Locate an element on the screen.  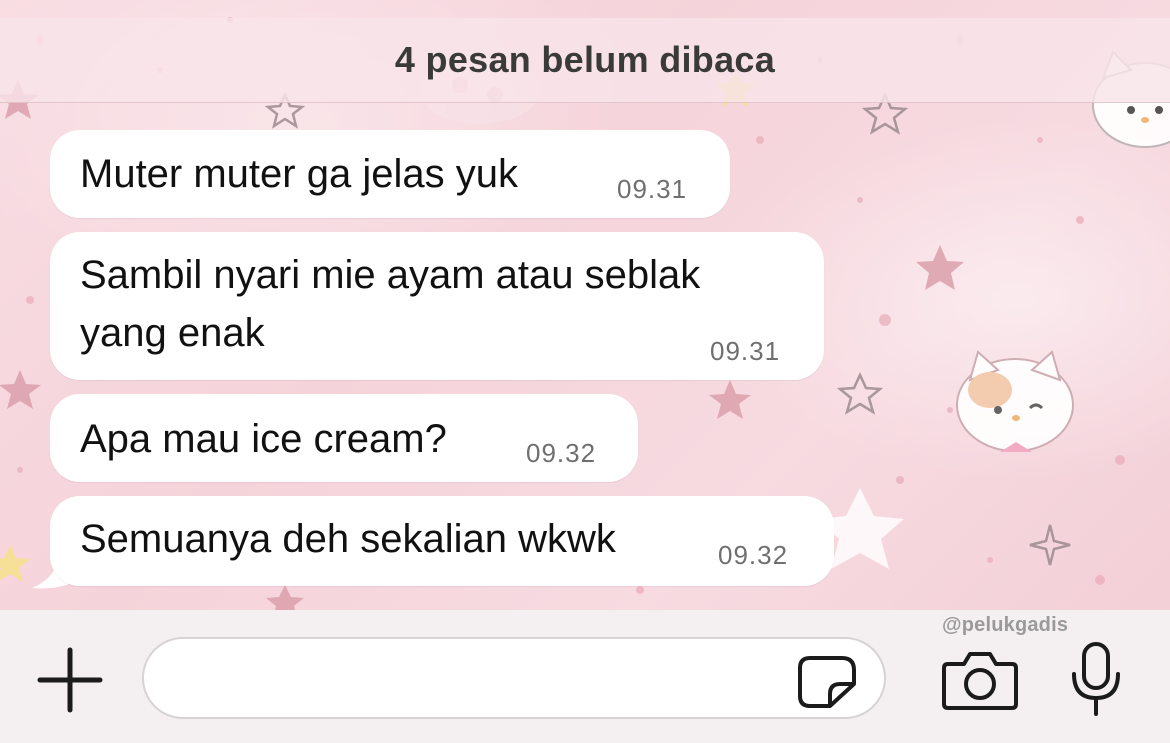
unread-messages-label: 4 pesan belum dibaca is located at coordinates (585, 59).